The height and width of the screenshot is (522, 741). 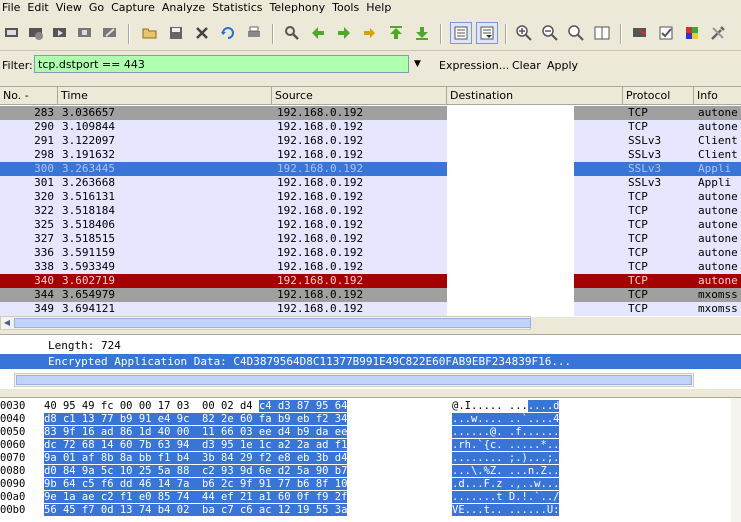 I want to click on packet-no: 320, so click(x=44, y=196).